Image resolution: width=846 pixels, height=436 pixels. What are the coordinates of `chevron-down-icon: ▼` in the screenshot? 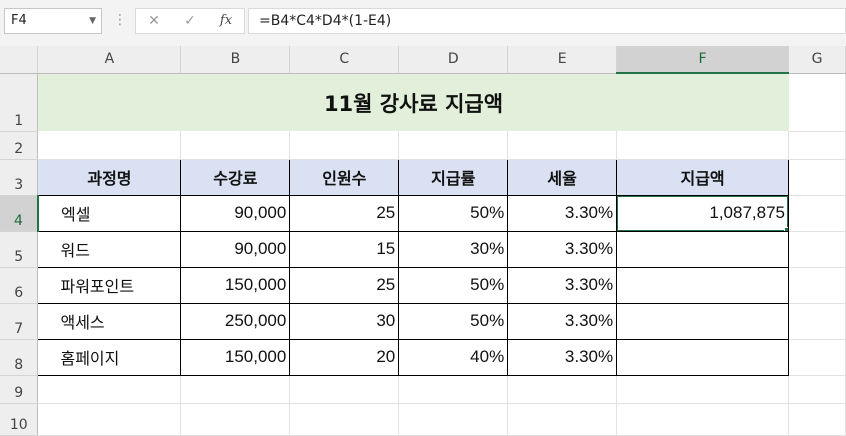 It's located at (92, 21).